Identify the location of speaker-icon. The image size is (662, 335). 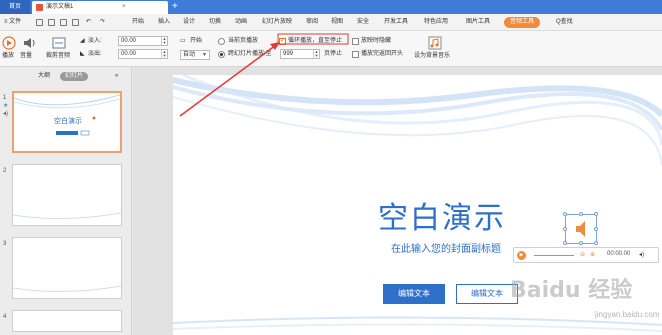
(580, 229).